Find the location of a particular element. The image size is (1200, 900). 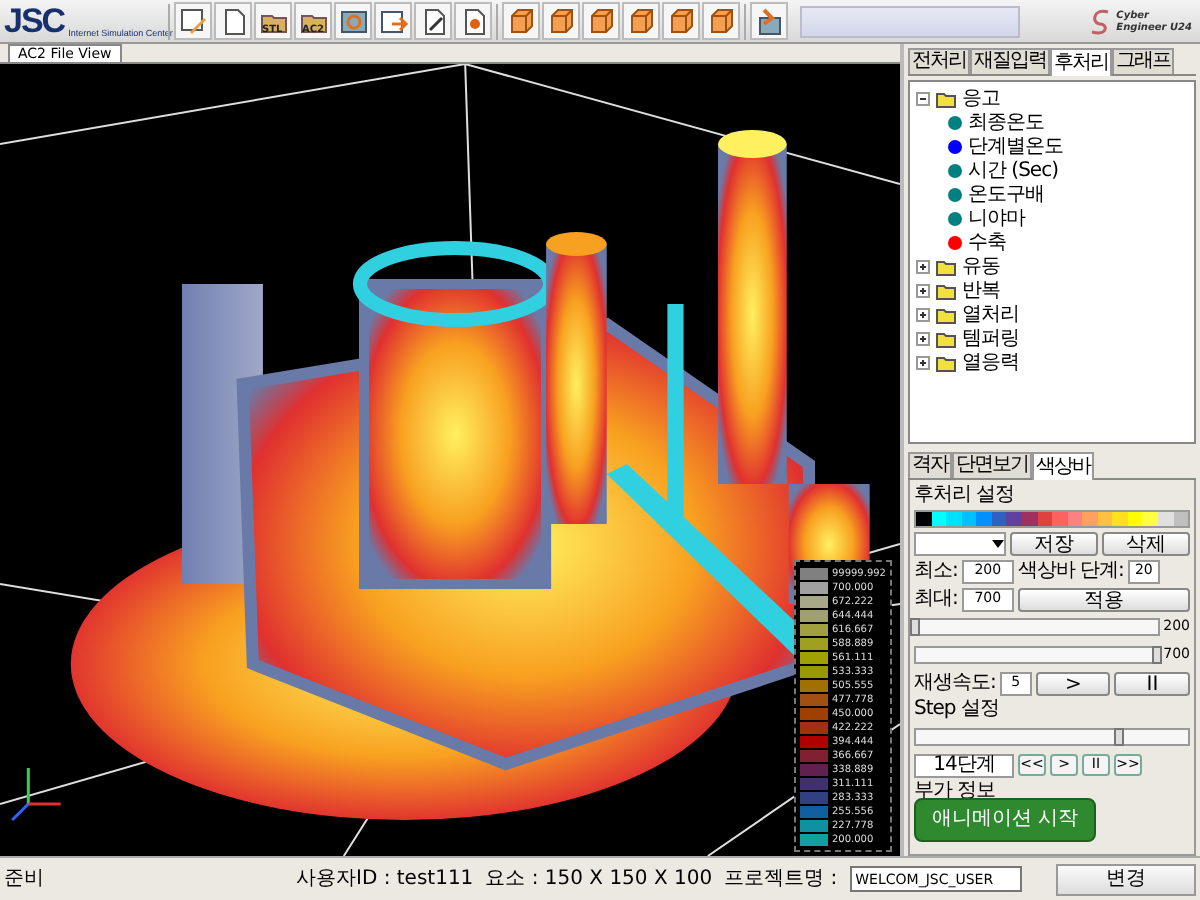

status-text: 준비 is located at coordinates (24, 879).